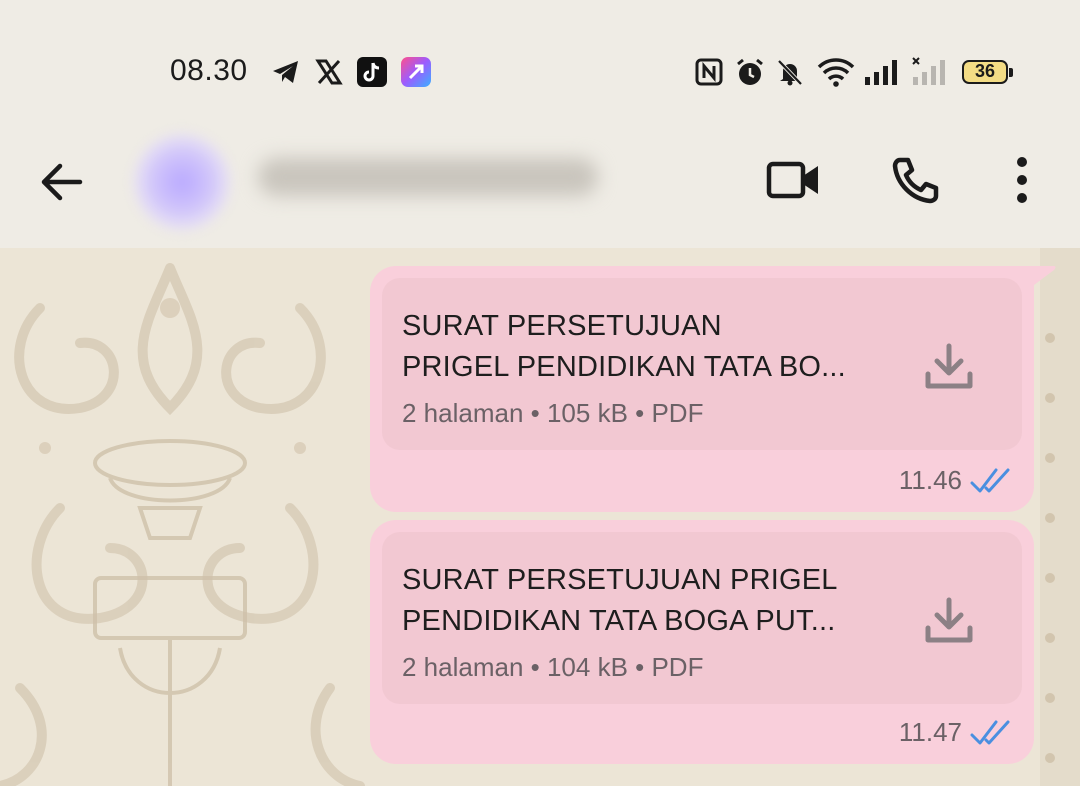  I want to click on document-meta: 2 halaman • 105 kB • PDF, so click(553, 413).